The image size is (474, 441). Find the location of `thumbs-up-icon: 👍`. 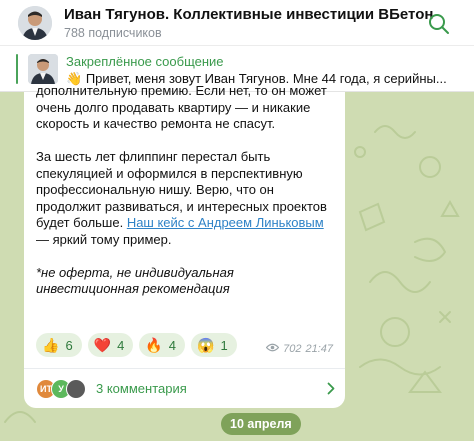

thumbs-up-icon: 👍 is located at coordinates (51, 344).